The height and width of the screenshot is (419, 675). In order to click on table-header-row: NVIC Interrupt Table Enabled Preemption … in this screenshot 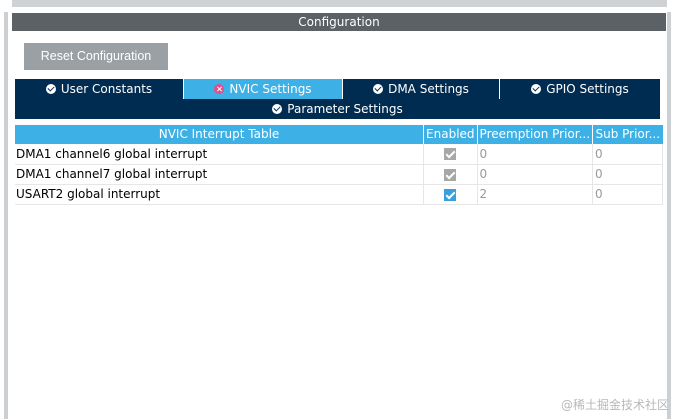, I will do `click(339, 134)`.